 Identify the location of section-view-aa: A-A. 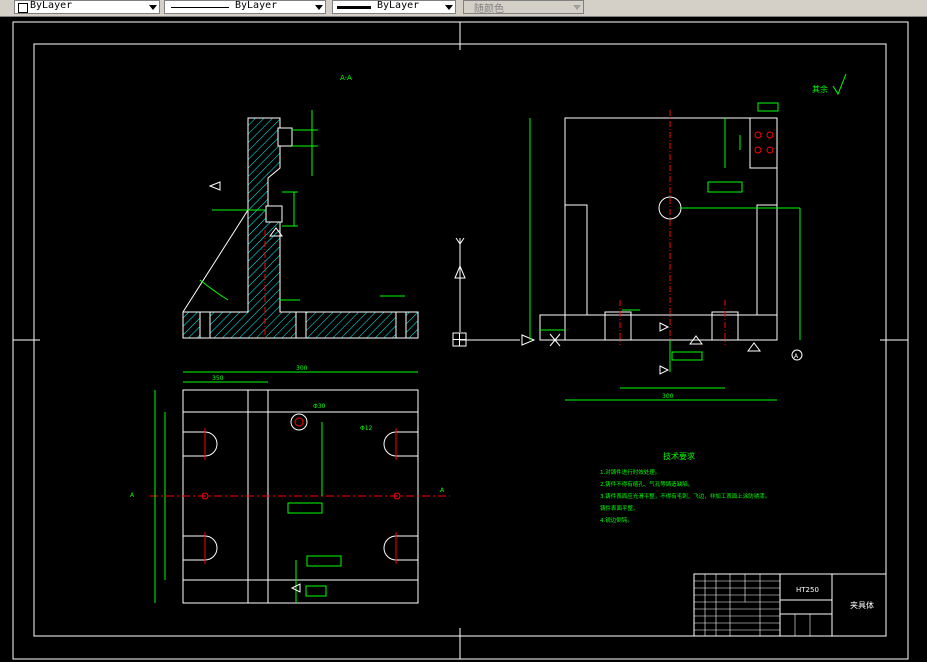
(300, 207).